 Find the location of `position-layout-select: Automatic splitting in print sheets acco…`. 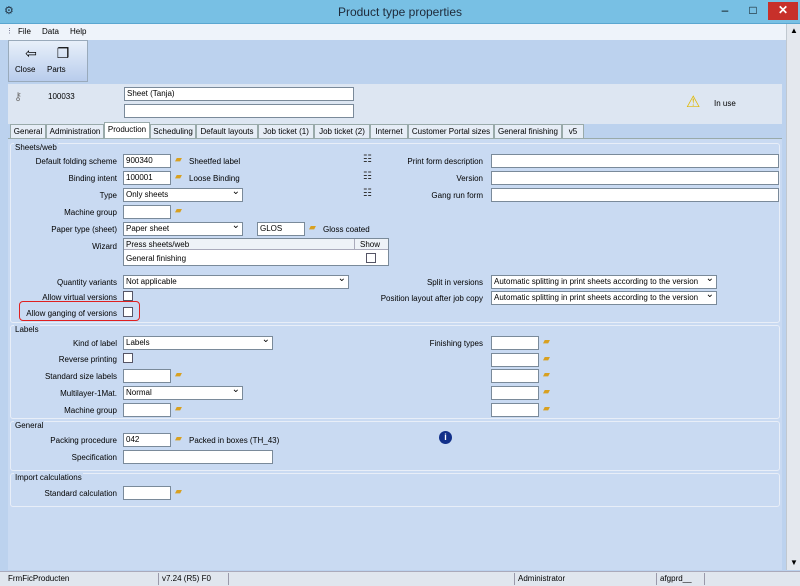

position-layout-select: Automatic splitting in print sheets acco… is located at coordinates (604, 298).